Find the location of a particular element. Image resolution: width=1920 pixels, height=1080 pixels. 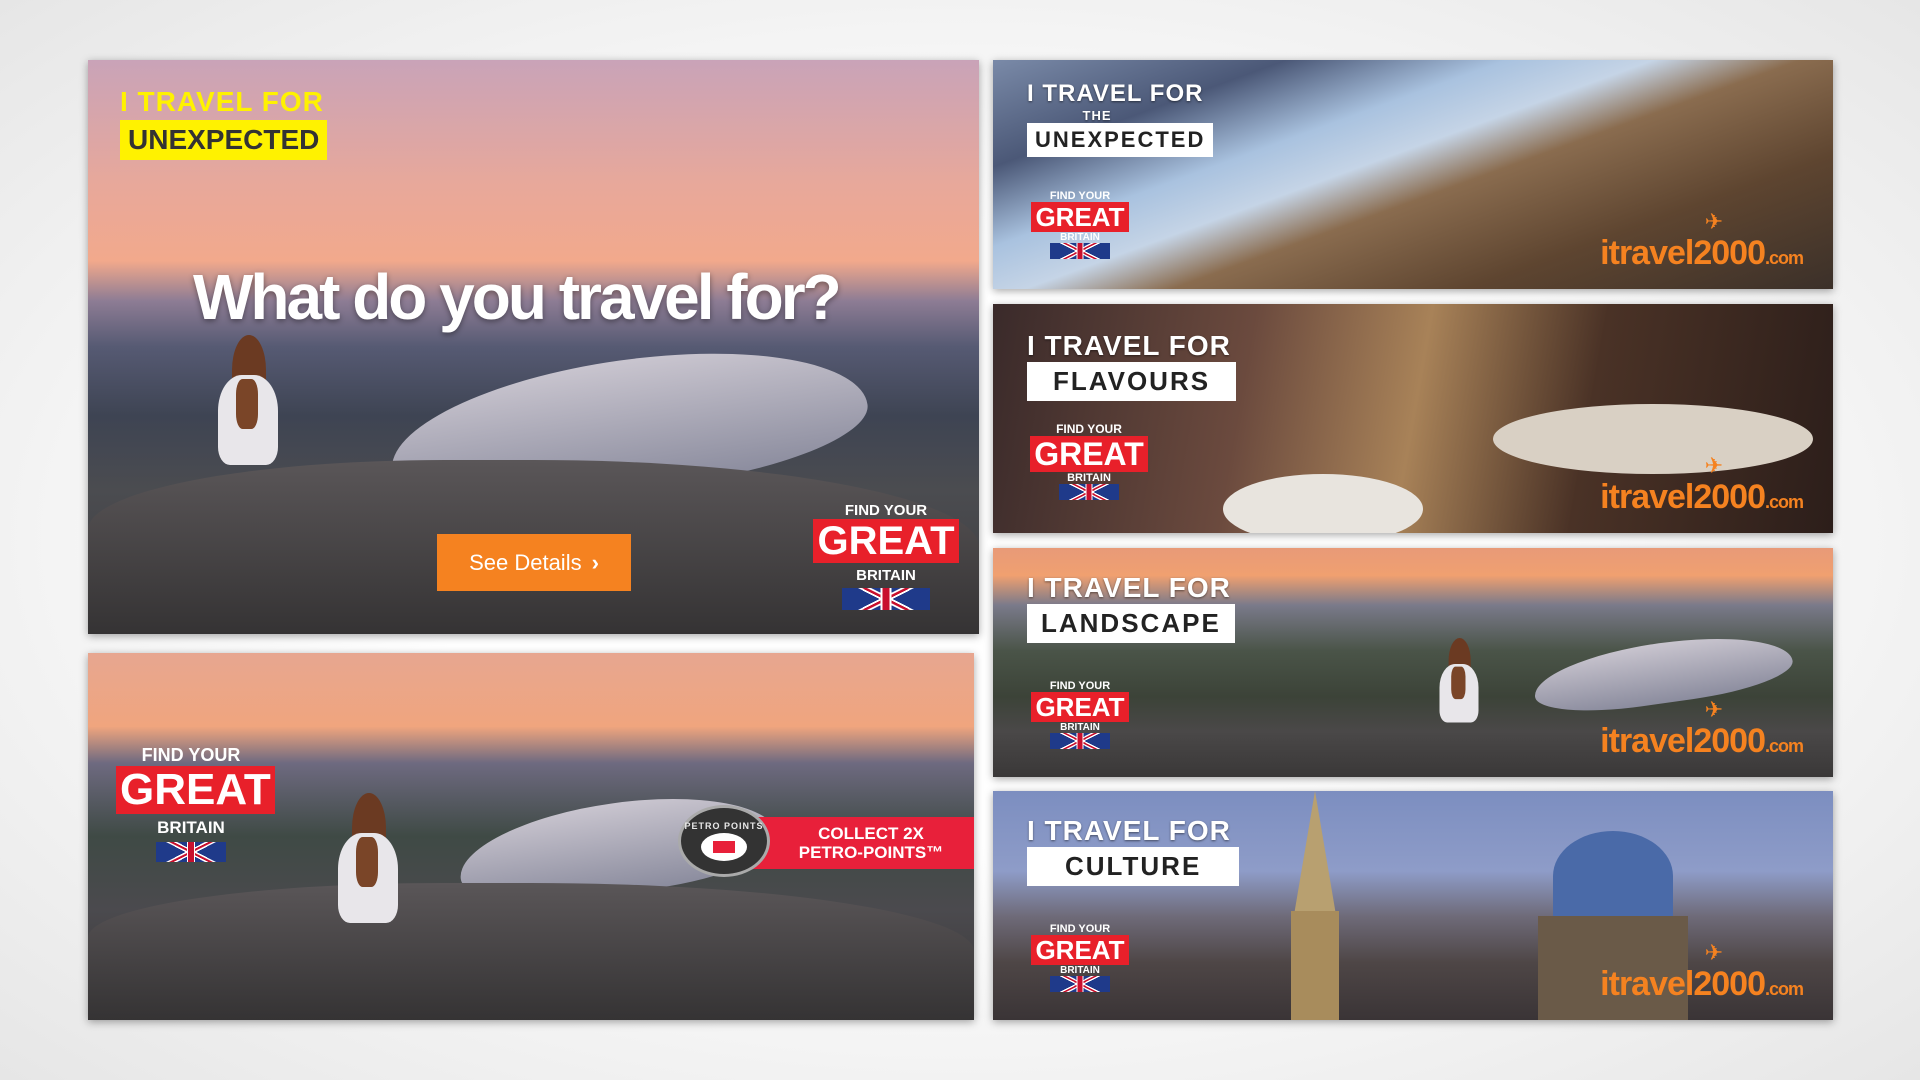

dome-image is located at coordinates (1613, 876).